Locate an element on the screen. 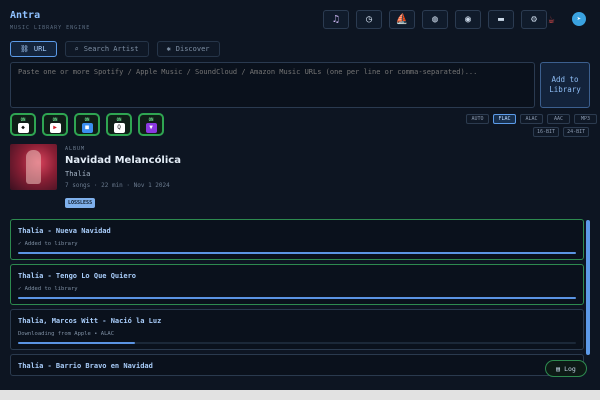 The width and height of the screenshot is (600, 400). add-to-library-button: Add to Library is located at coordinates (565, 85).